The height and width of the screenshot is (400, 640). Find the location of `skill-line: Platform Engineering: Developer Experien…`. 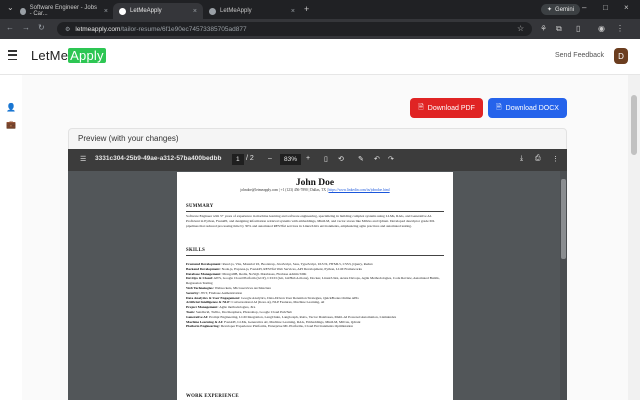

skill-line: Platform Engineering: Developer Experien… is located at coordinates (270, 326).